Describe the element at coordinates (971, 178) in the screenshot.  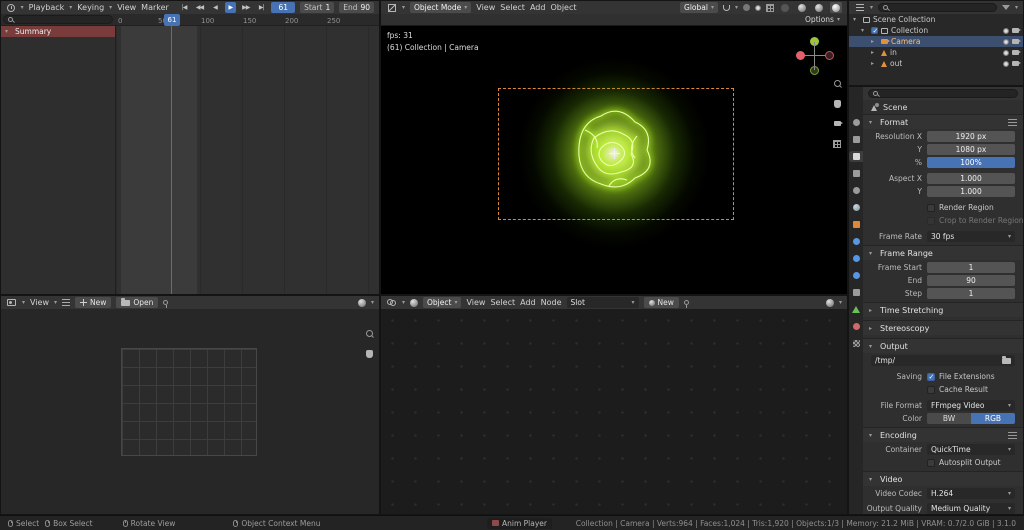
I see `aspect-x-field: 1.000` at that location.